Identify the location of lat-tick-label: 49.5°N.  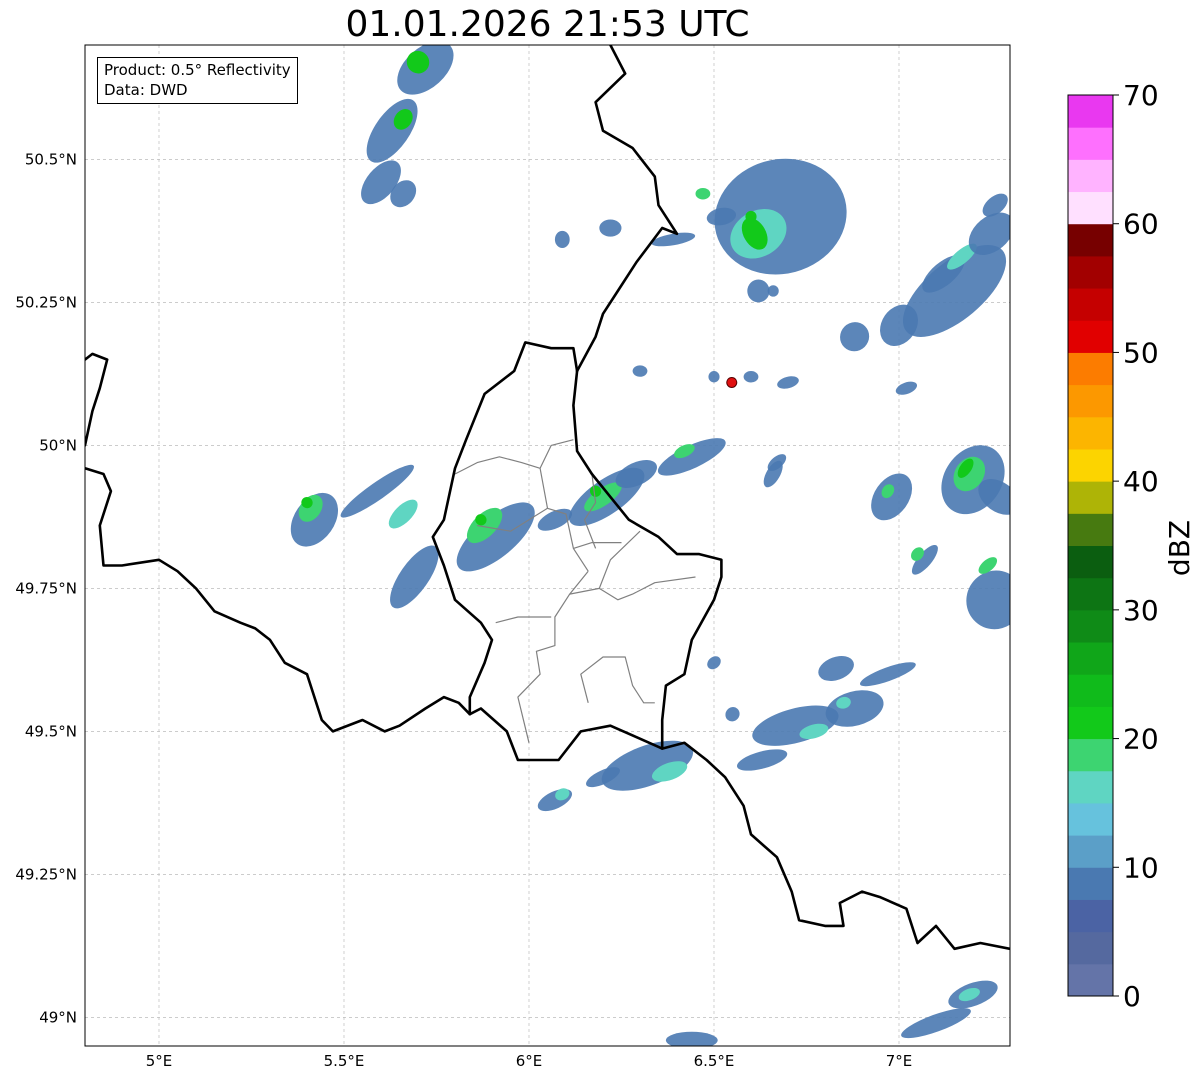
(51, 731).